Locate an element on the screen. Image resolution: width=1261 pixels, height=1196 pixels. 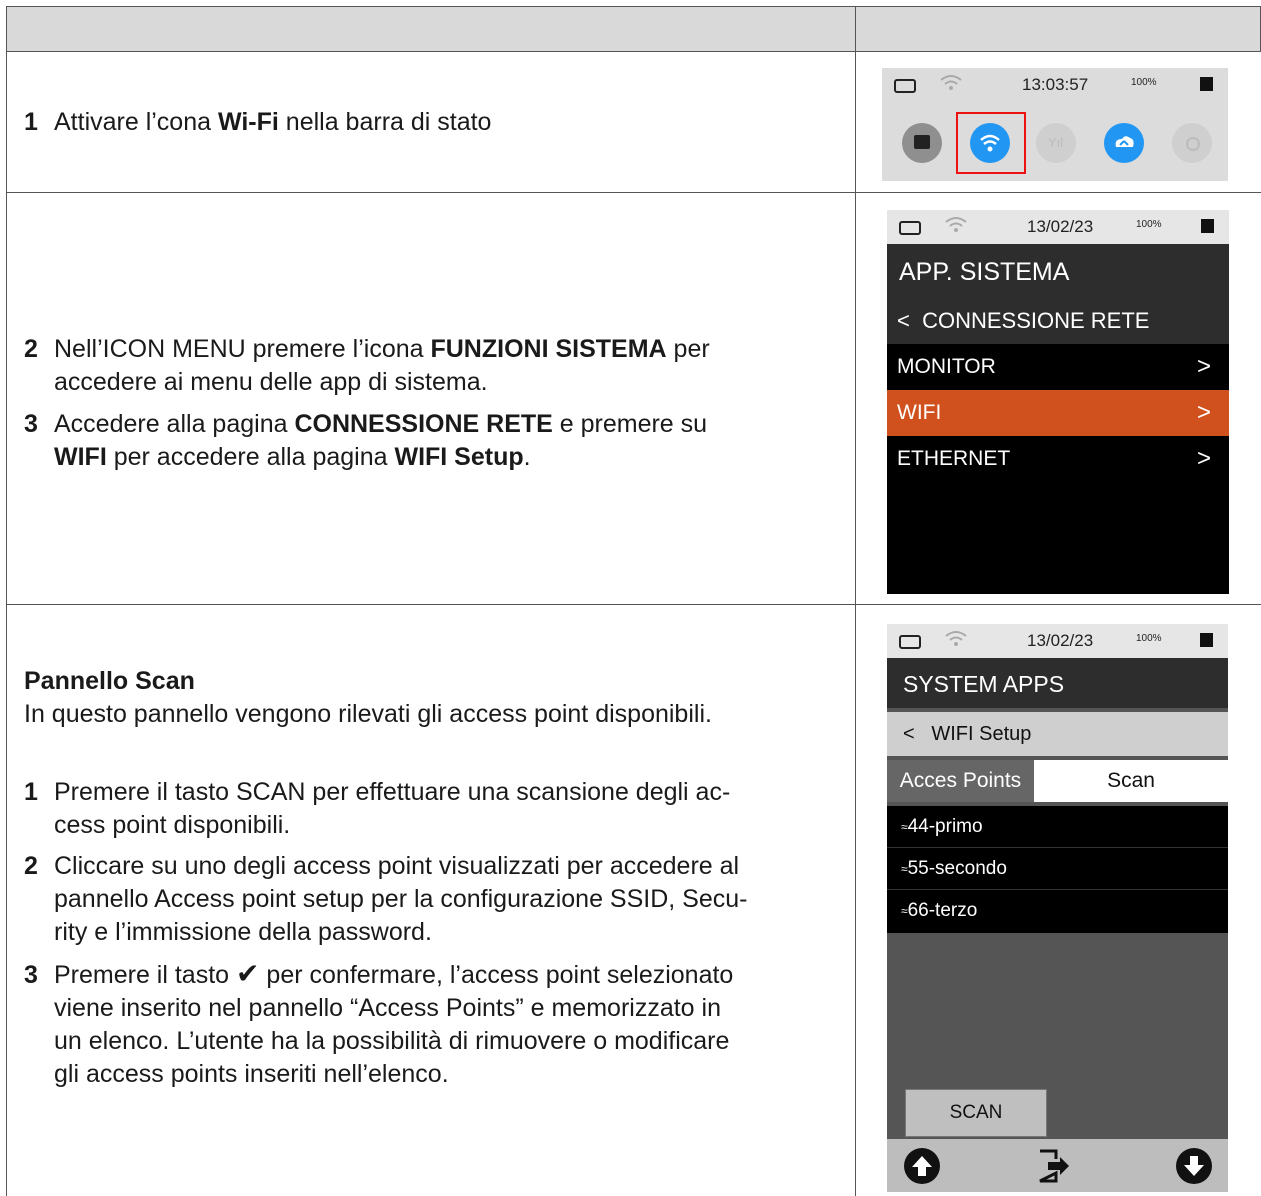
screen-title: APP. SISTEMA is located at coordinates (1058, 271).